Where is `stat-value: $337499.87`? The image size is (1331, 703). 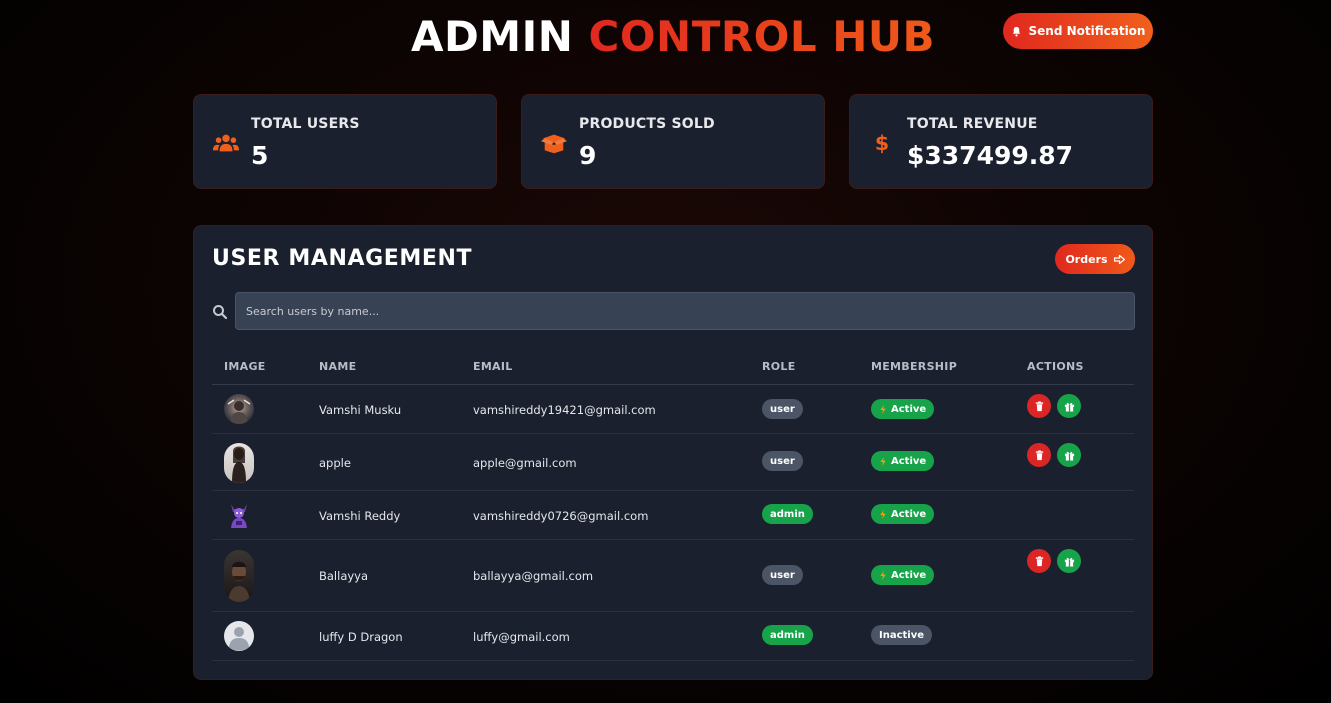
stat-value: $337499.87 is located at coordinates (990, 155).